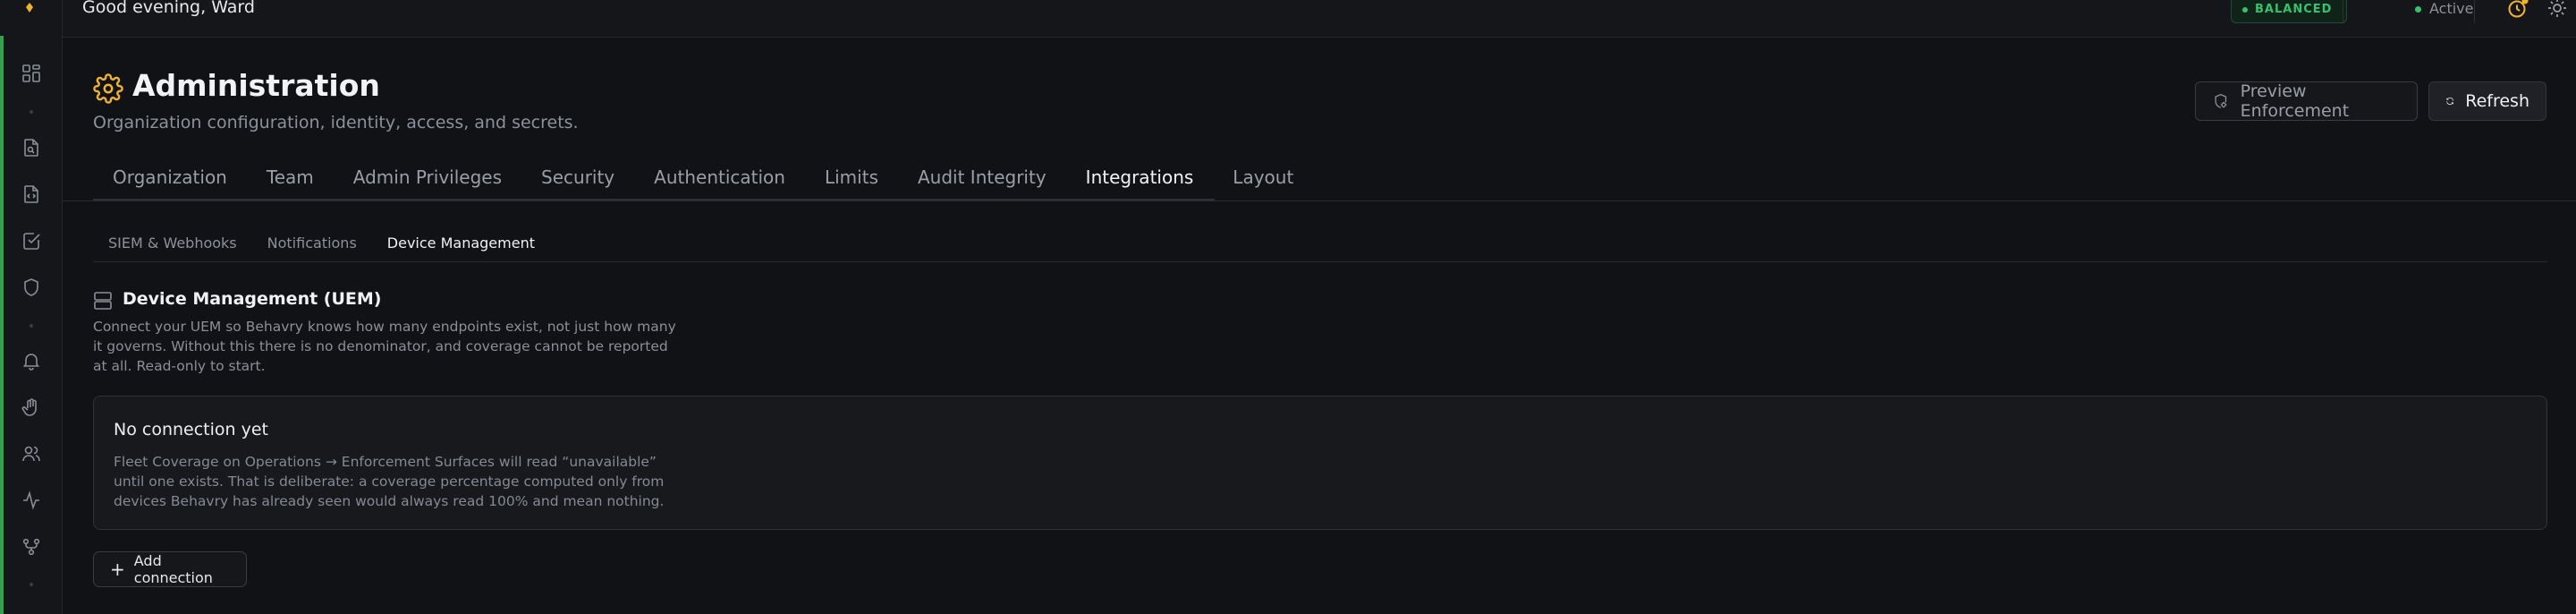 The image size is (2576, 614). What do you see at coordinates (256, 85) in the screenshot?
I see `page-title: Administration` at bounding box center [256, 85].